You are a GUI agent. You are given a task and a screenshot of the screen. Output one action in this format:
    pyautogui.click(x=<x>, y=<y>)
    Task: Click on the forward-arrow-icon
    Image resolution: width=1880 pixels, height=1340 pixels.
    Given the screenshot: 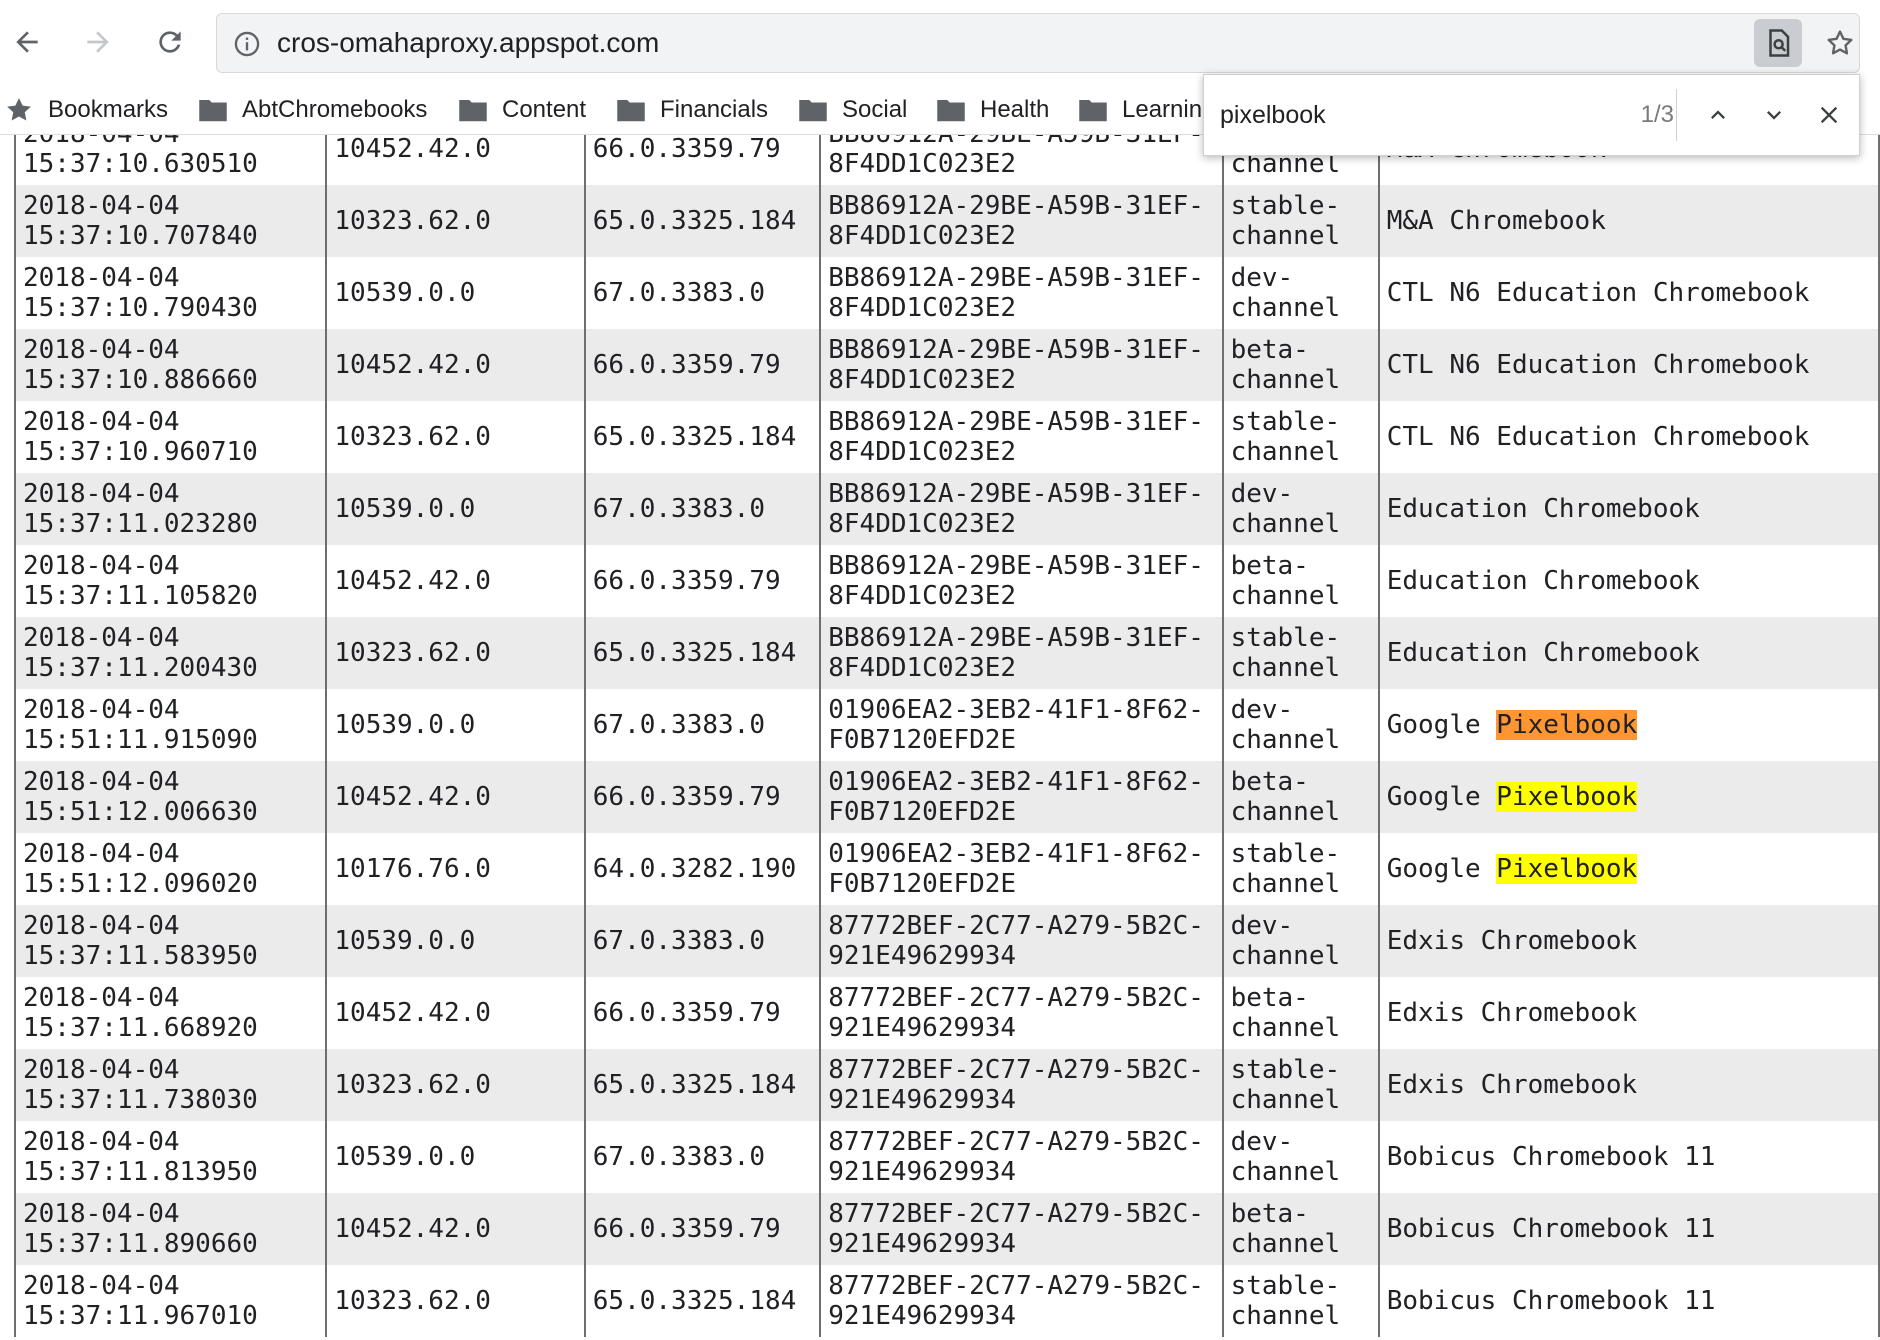 What is the action you would take?
    pyautogui.click(x=98, y=42)
    